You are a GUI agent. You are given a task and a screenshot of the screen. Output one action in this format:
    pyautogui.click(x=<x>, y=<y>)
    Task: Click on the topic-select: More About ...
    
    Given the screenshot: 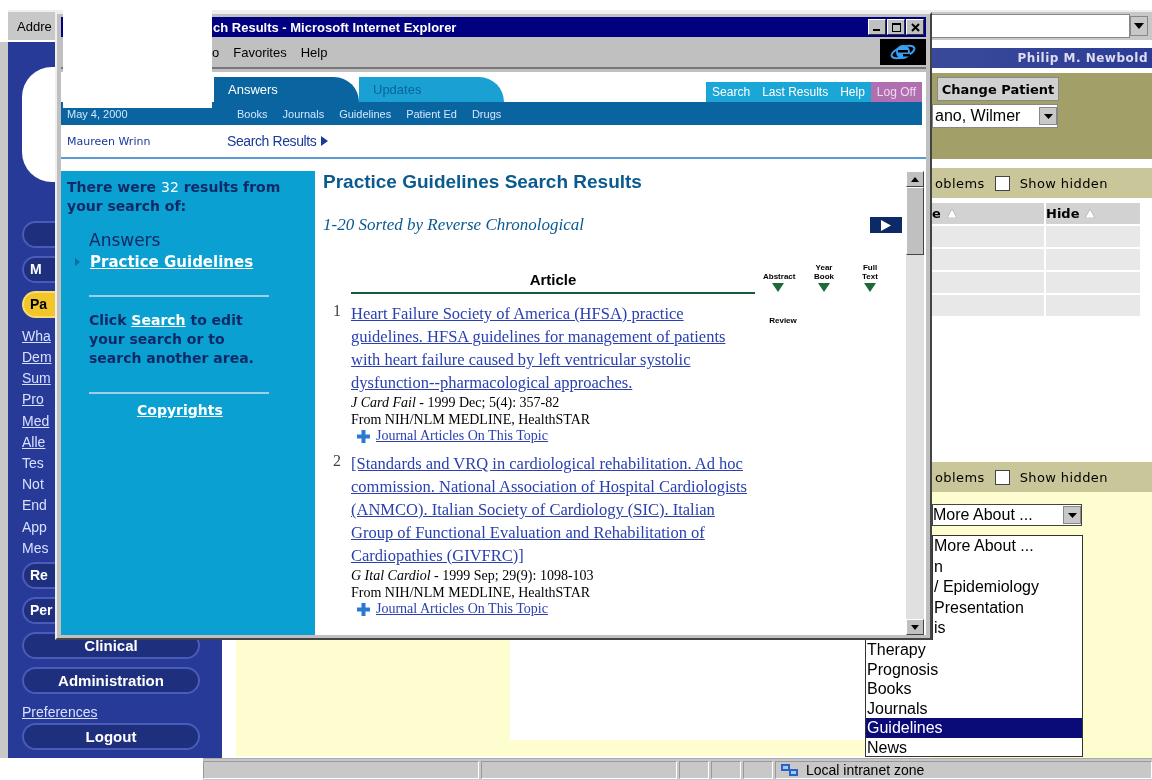 What is the action you would take?
    pyautogui.click(x=1007, y=515)
    